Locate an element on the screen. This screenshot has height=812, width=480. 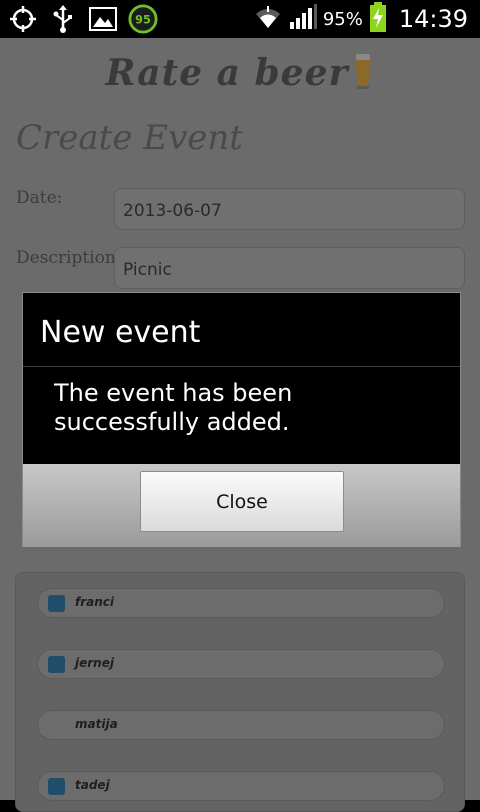
dialog-divider is located at coordinates (241, 366).